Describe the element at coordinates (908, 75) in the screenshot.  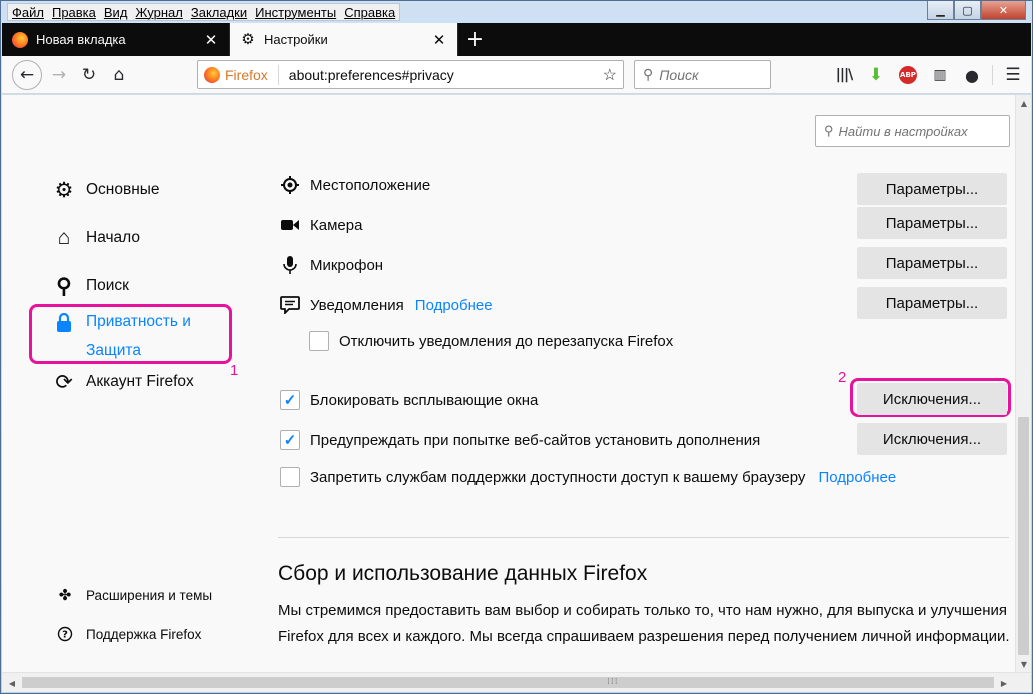
I see `adblock-icon: ABP` at that location.